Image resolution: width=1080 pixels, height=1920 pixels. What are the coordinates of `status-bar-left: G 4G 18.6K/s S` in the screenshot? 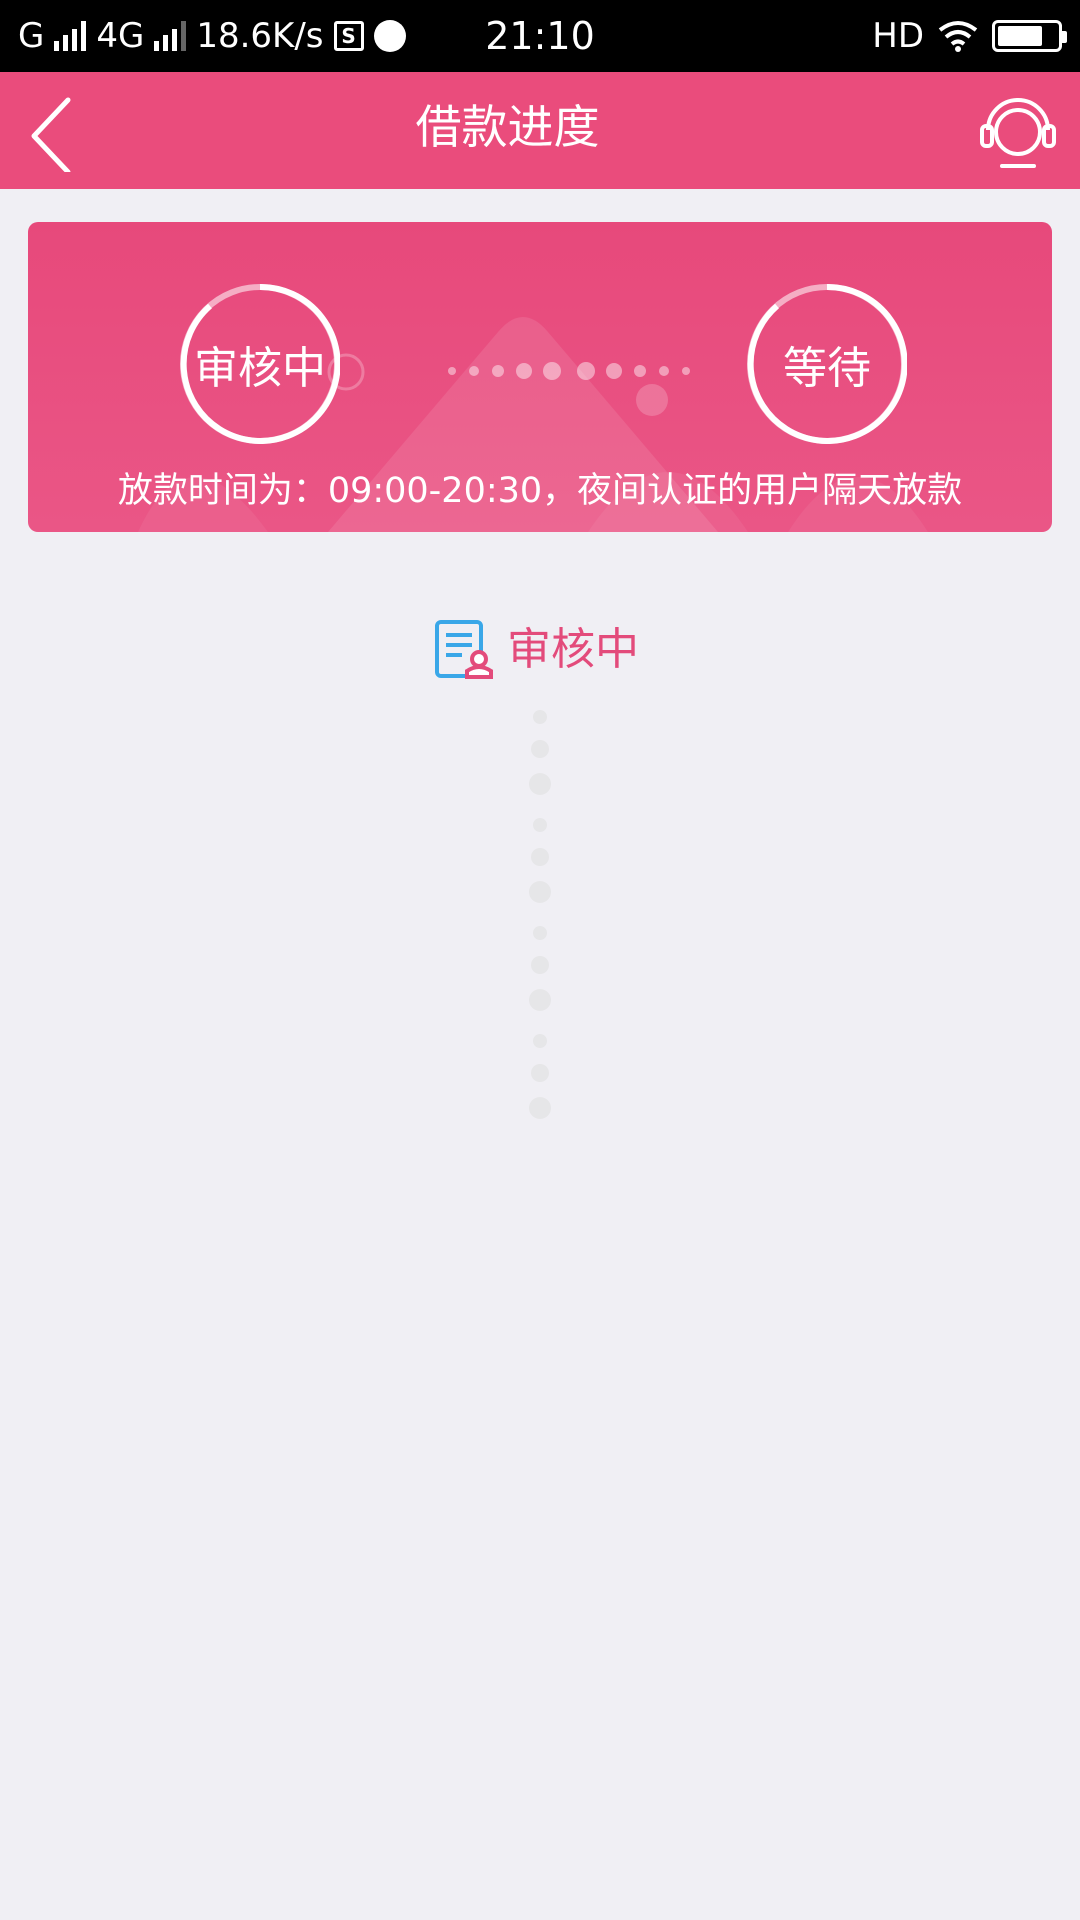 It's located at (212, 36).